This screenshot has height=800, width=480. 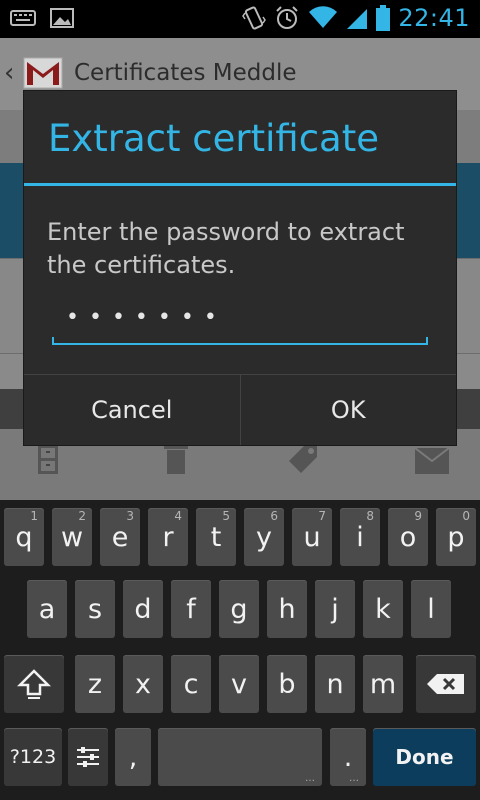 I want to click on key-label: z, so click(x=95, y=684).